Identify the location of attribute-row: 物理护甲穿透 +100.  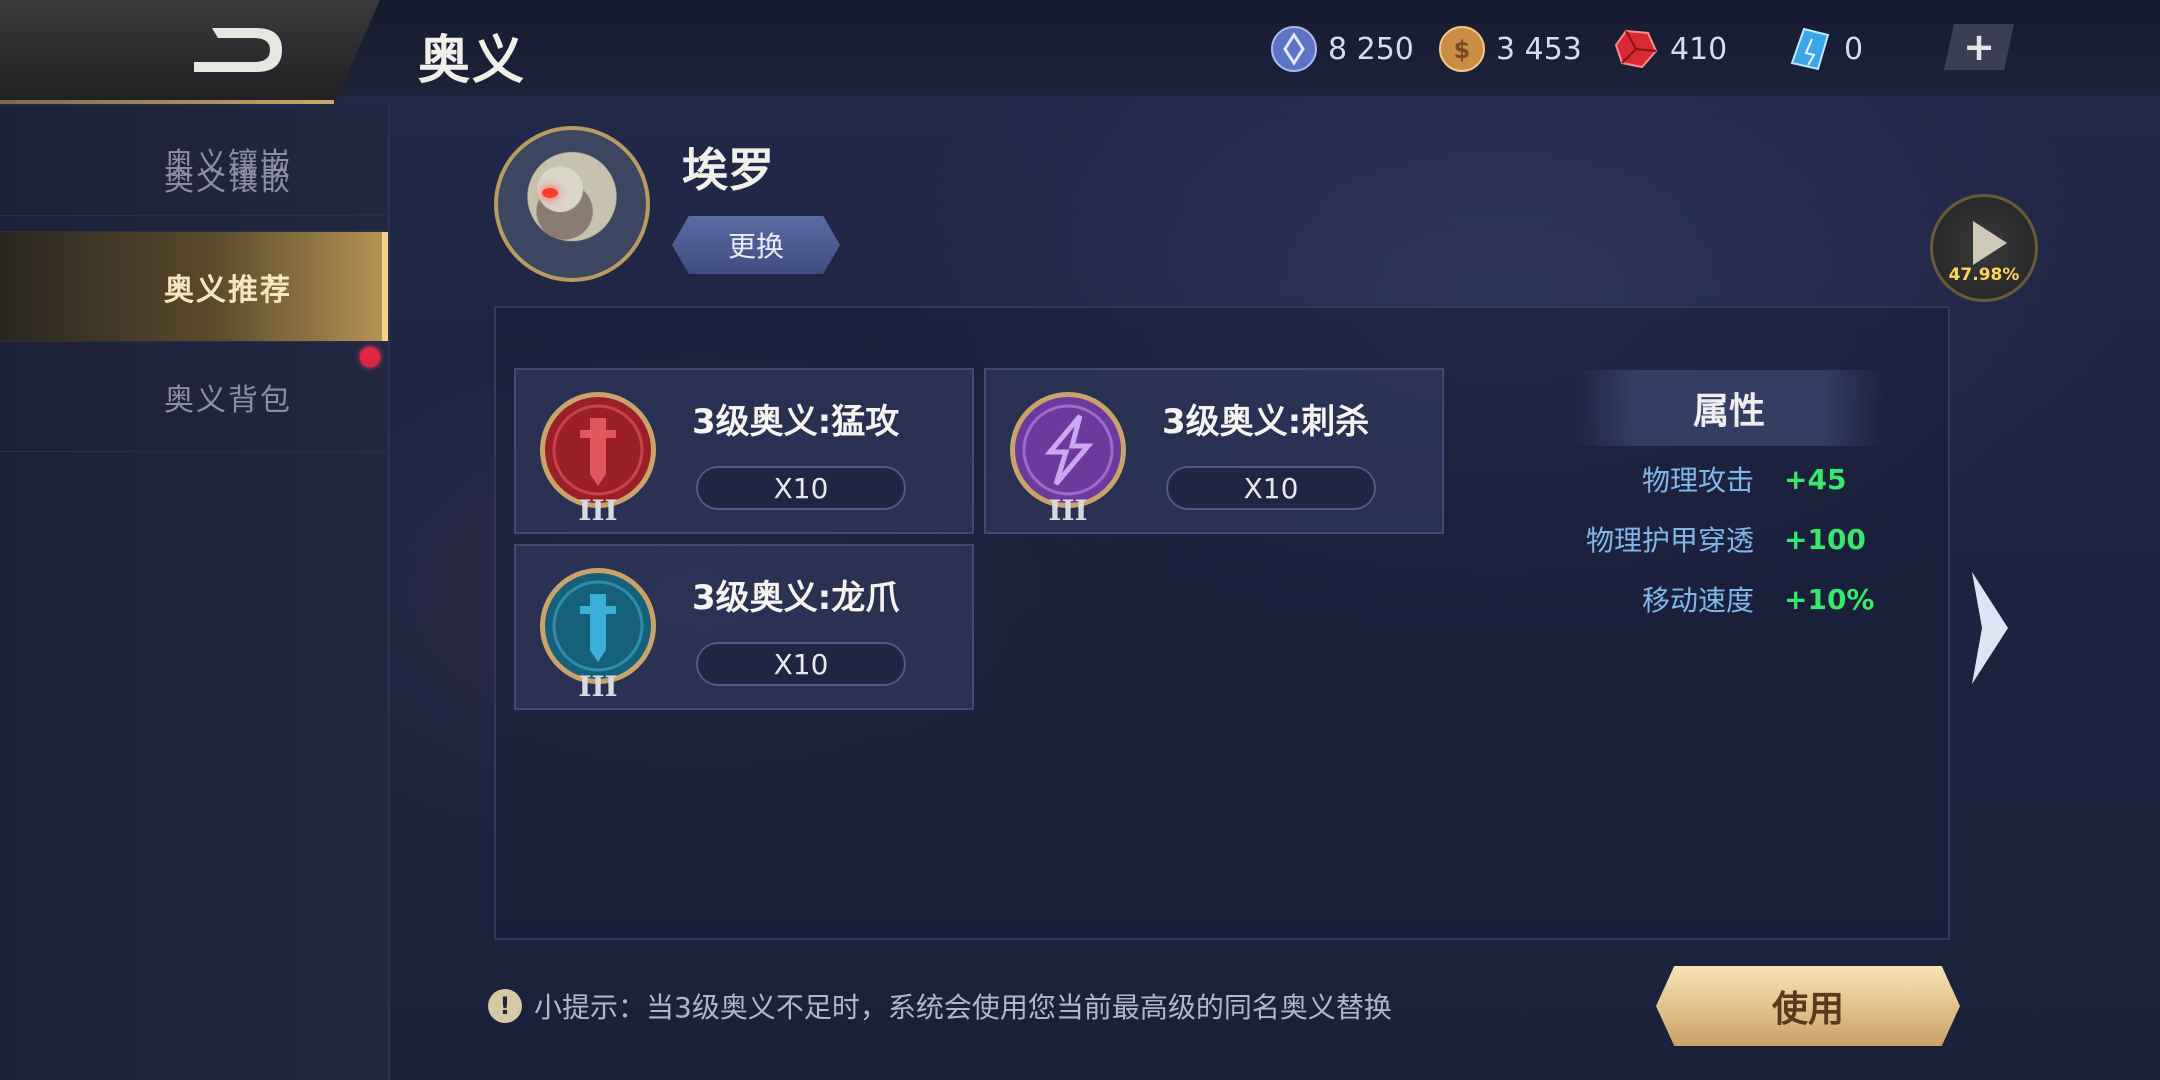
(1730, 539).